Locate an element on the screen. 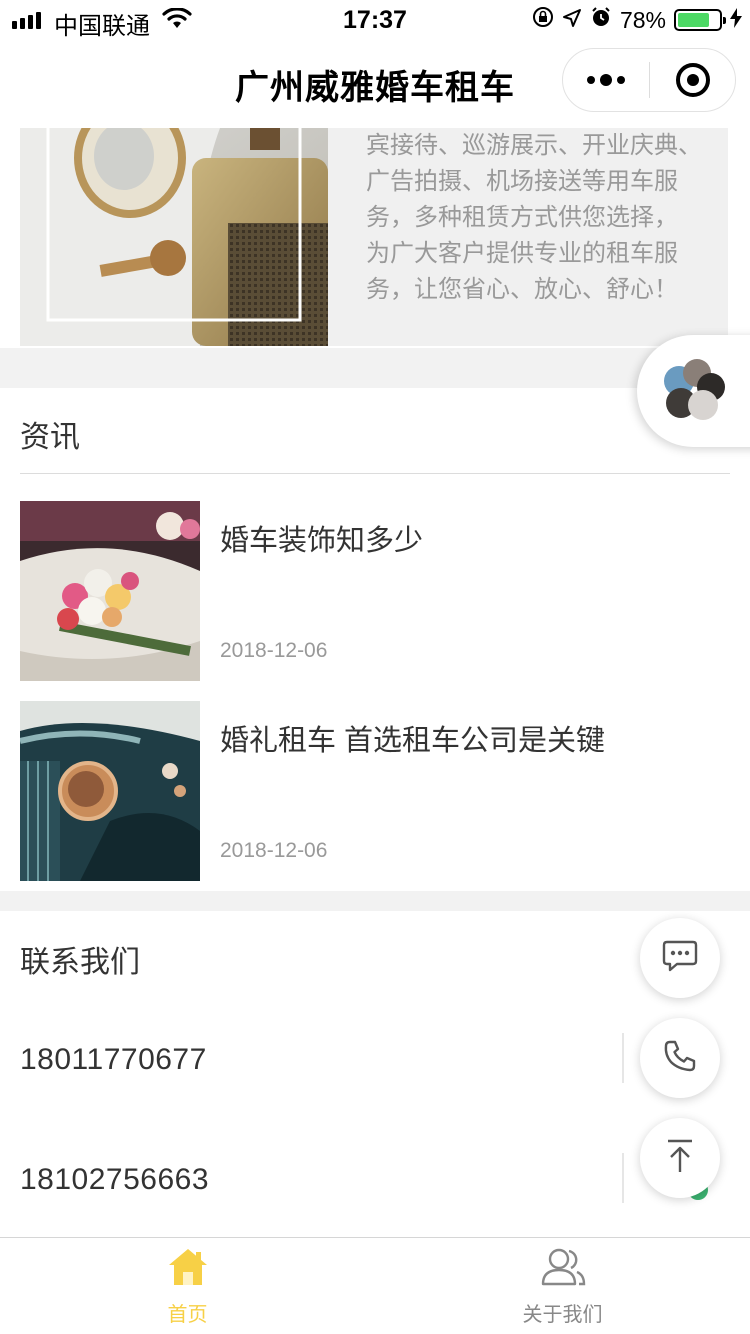 This screenshot has height=1334, width=750. tab-about: 关于我们 is located at coordinates (562, 1286).